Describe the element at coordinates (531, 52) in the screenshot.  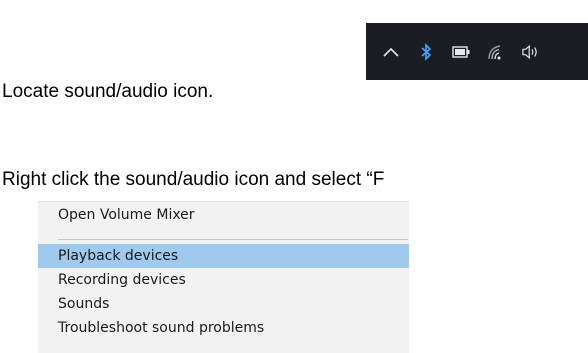
I see `speaker-icon` at that location.